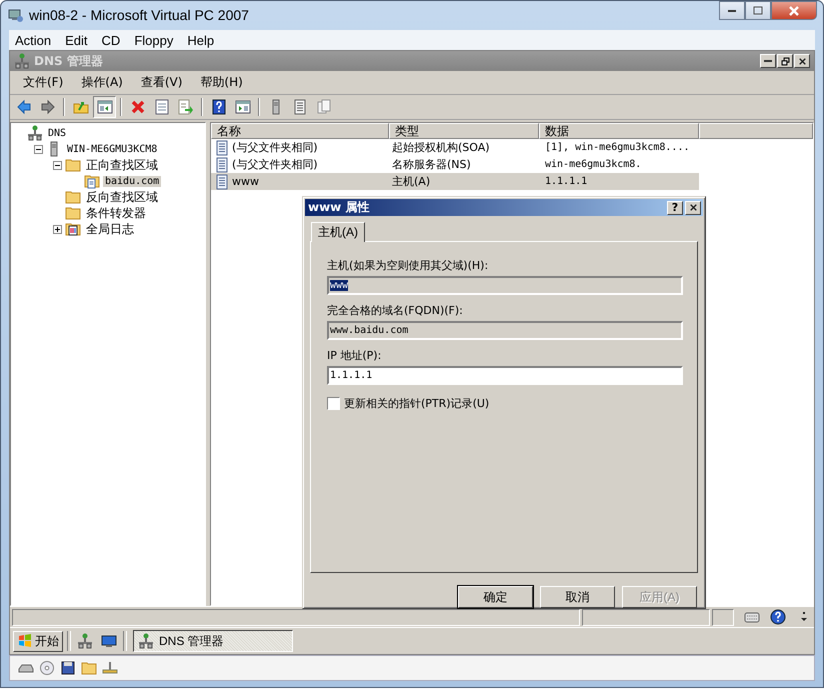 The height and width of the screenshot is (690, 824). Describe the element at coordinates (109, 641) in the screenshot. I see `monitor-icon` at that location.